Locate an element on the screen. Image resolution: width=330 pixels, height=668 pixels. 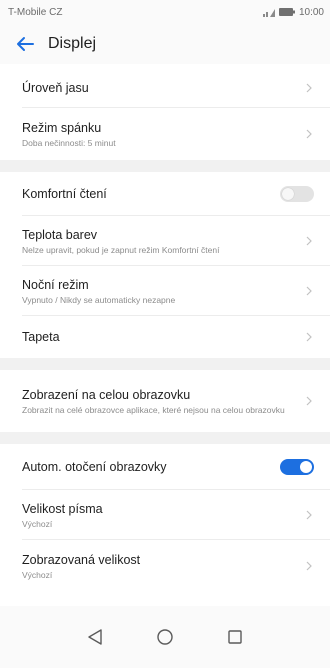
status-right: 10:00 is located at coordinates (293, 12).